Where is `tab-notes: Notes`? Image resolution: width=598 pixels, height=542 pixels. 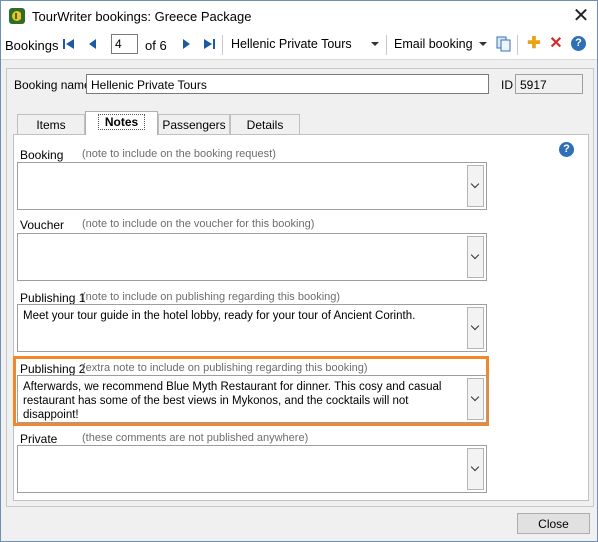 tab-notes: Notes is located at coordinates (121, 123).